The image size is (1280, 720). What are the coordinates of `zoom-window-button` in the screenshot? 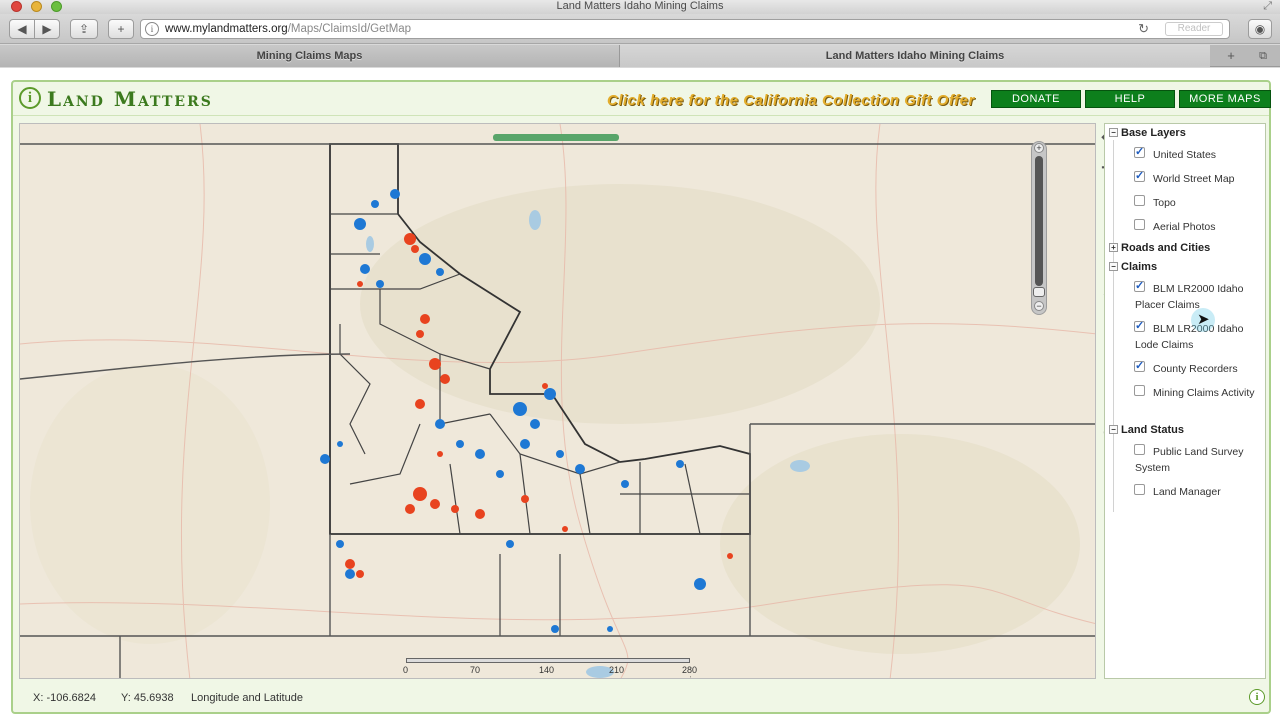 It's located at (56, 6).